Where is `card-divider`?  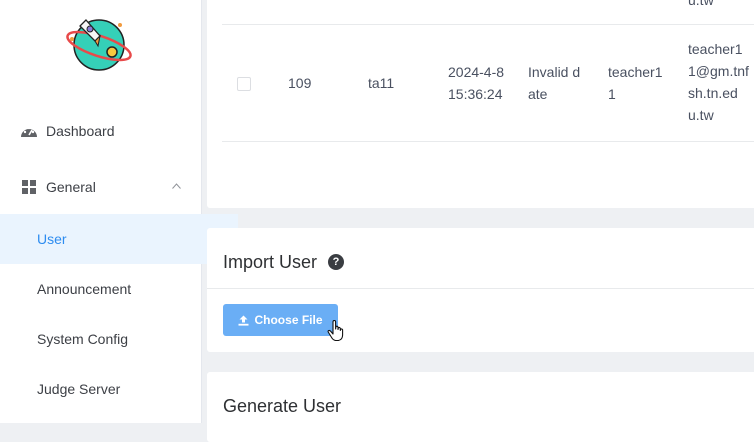
card-divider is located at coordinates (480, 288).